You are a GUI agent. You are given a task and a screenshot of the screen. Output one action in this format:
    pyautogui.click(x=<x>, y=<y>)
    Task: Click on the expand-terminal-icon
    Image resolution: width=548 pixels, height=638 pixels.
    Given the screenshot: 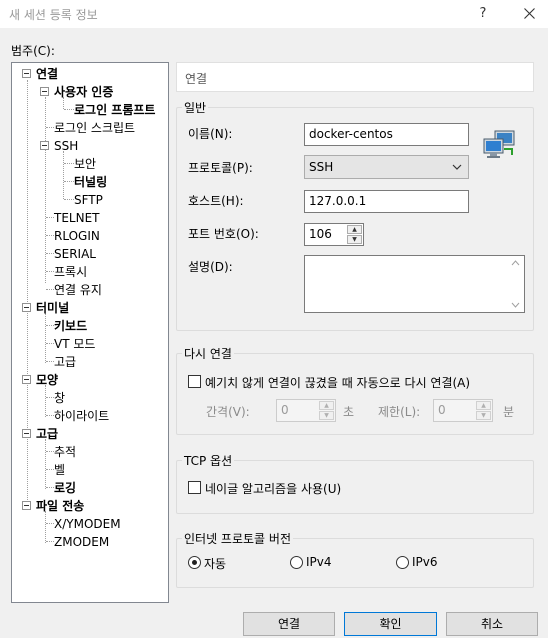 What is the action you would take?
    pyautogui.click(x=26, y=307)
    